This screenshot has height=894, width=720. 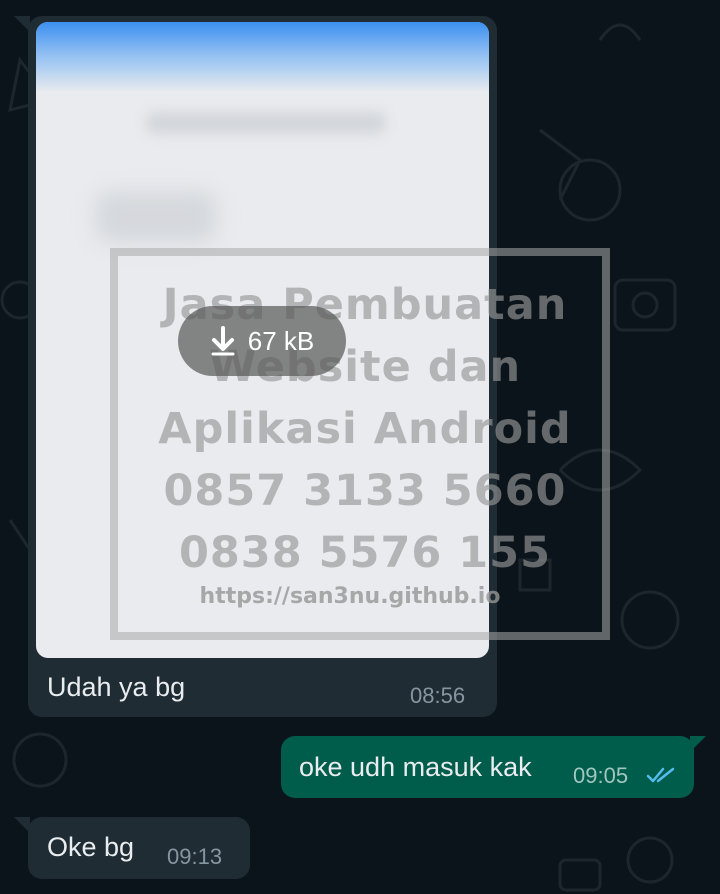 What do you see at coordinates (195, 856) in the screenshot?
I see `message-time: 09:13` at bounding box center [195, 856].